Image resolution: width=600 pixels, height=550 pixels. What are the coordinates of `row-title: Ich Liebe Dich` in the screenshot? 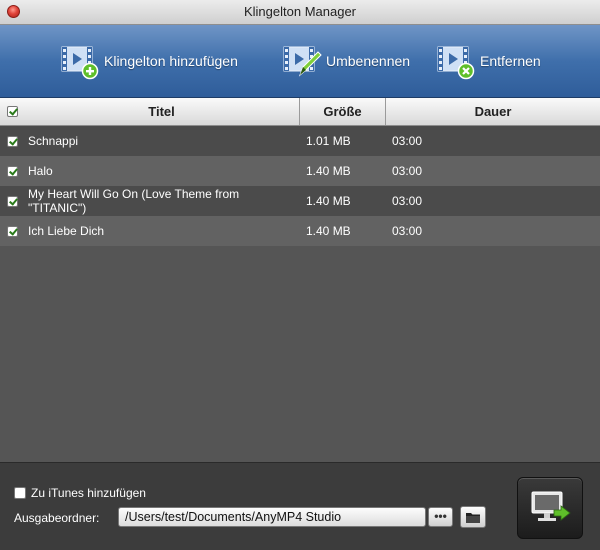 It's located at (66, 231).